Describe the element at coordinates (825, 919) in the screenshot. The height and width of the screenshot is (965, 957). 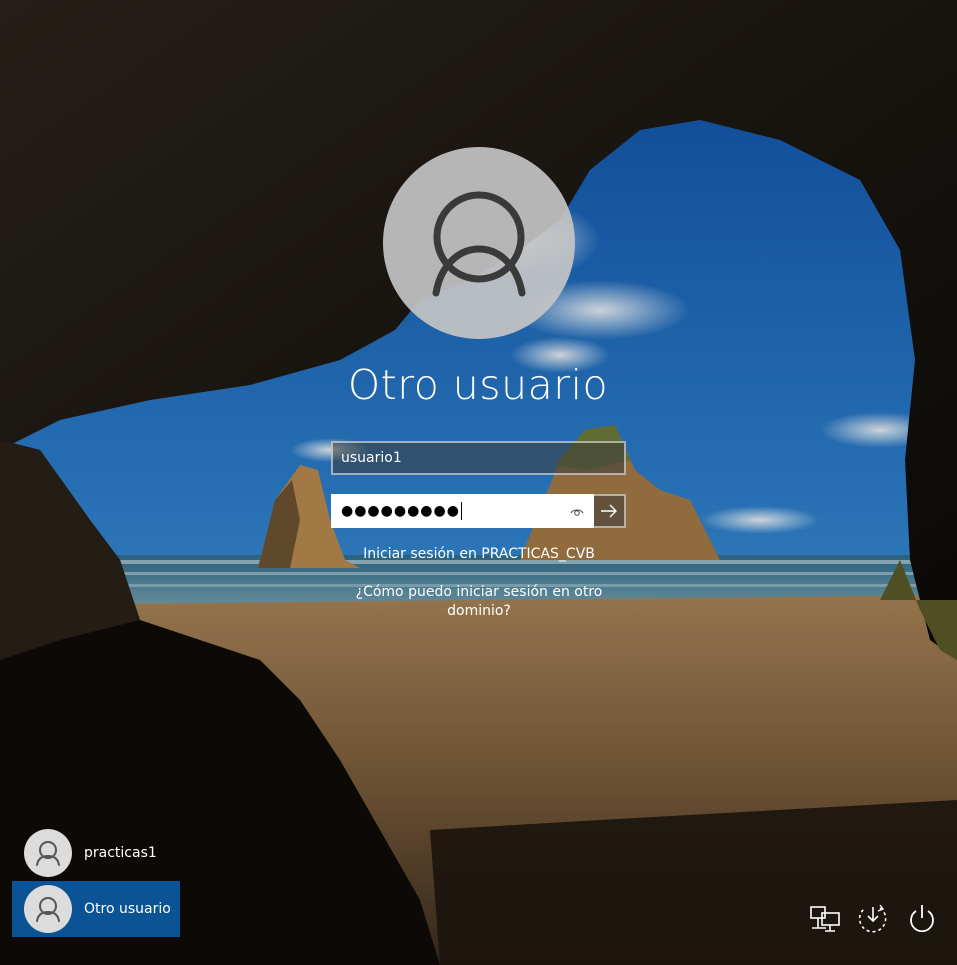
I see `network-icon` at that location.